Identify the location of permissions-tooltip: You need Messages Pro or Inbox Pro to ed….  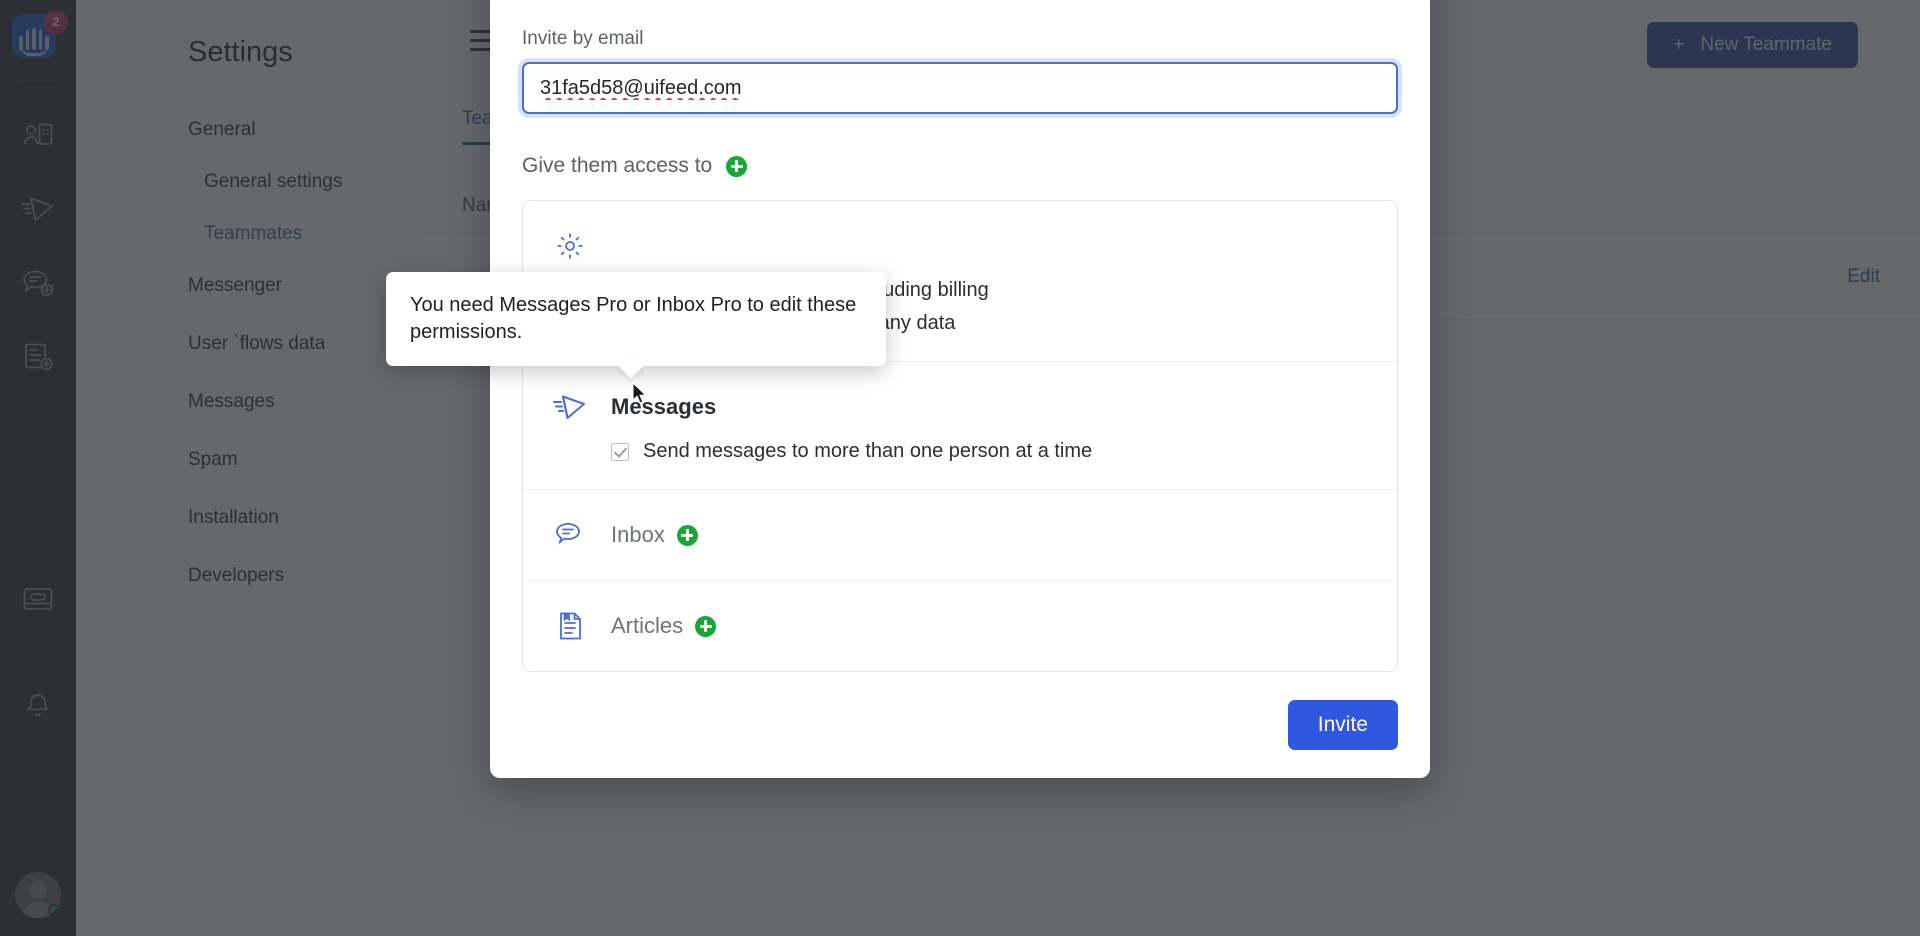
(636, 319).